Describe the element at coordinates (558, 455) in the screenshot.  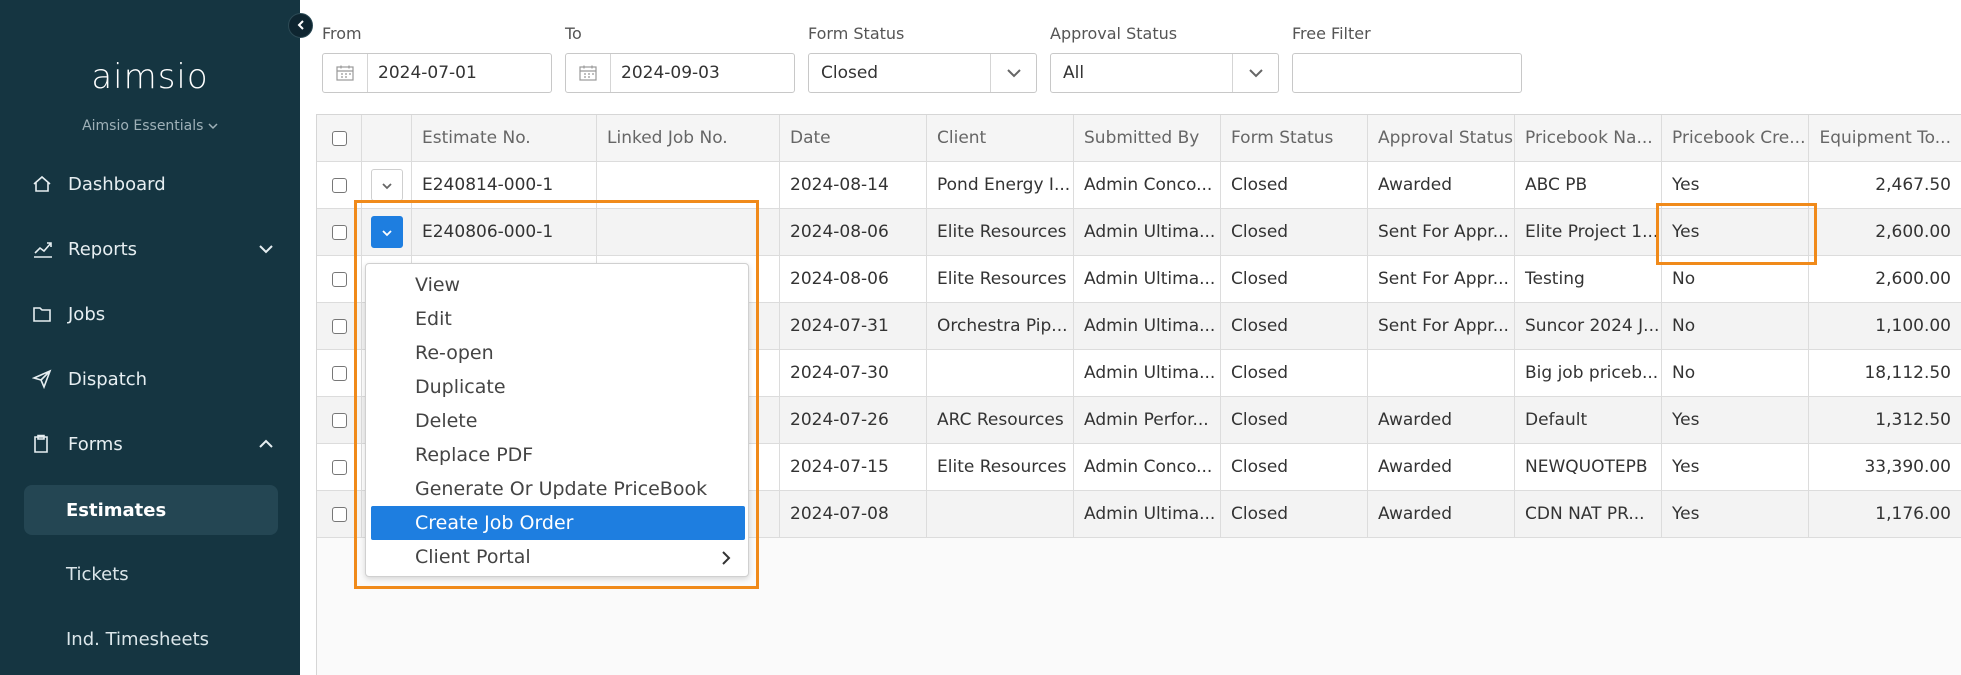
I see `menu-item-replace-pdf: Replace PDF` at that location.